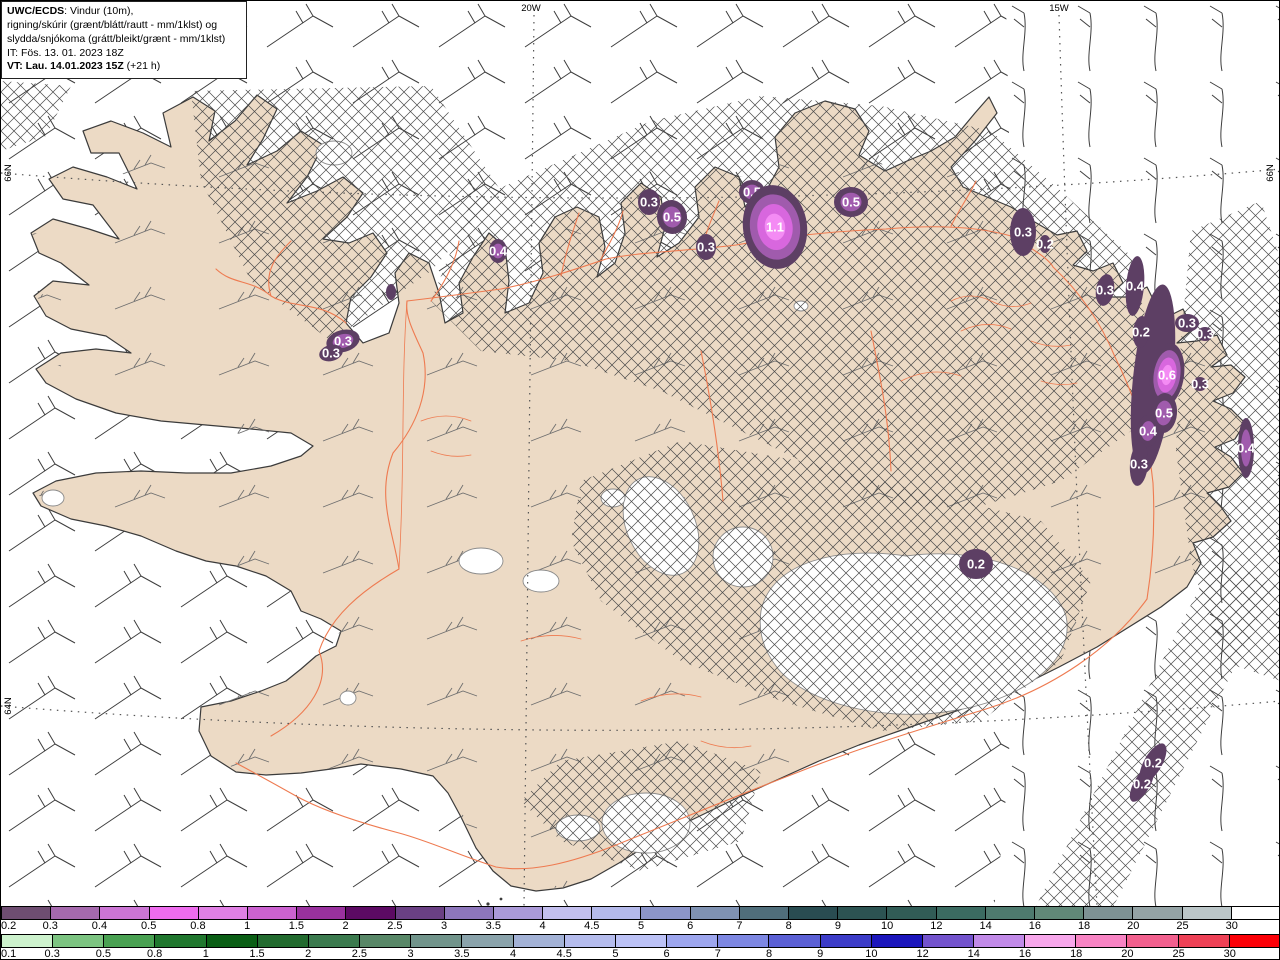  Describe the element at coordinates (462, 954) in the screenshot. I see `rain-scale-tick-label: 3.5` at that location.